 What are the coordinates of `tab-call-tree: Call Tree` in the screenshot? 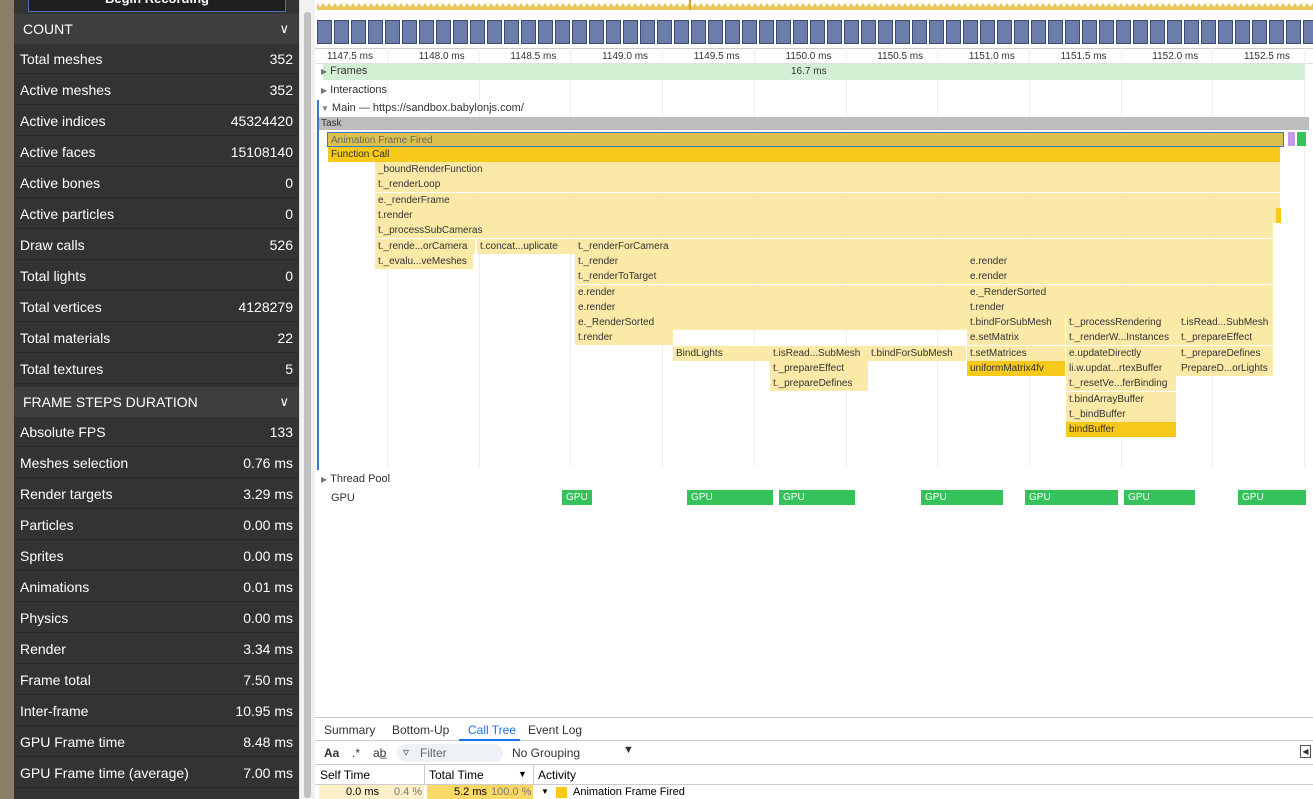 It's located at (492, 730).